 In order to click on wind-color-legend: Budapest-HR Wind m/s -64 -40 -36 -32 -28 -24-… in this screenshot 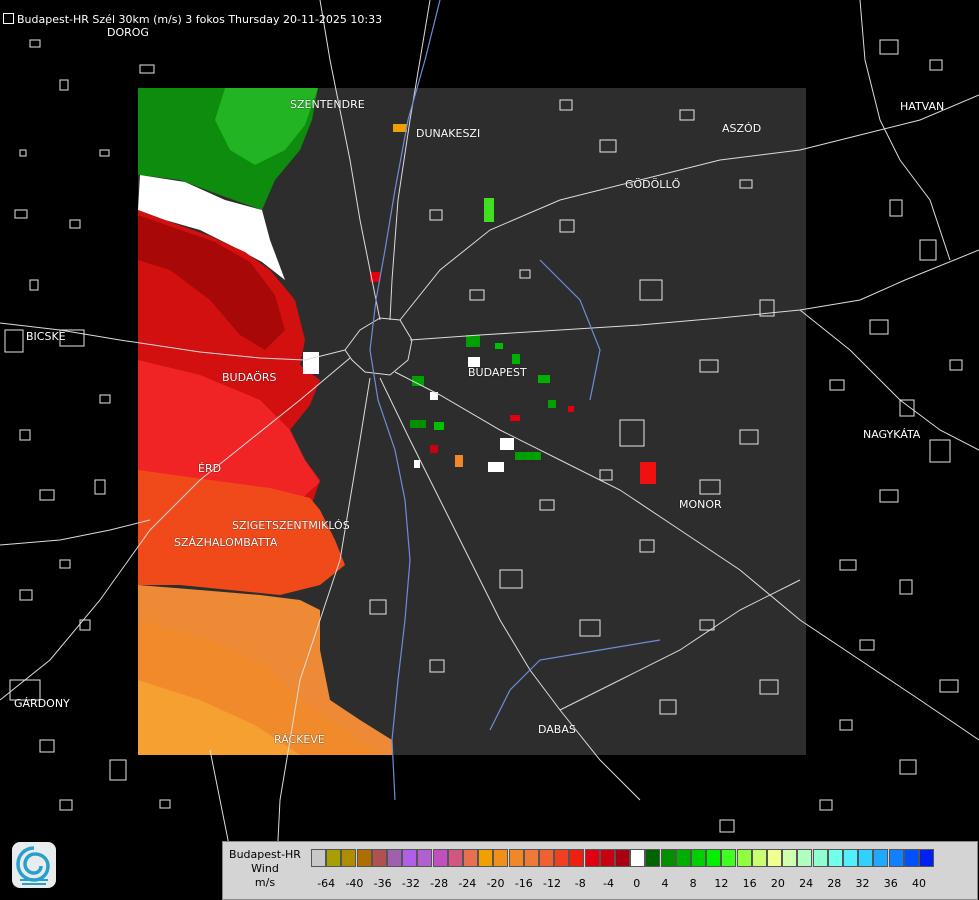, I will do `click(600, 870)`.